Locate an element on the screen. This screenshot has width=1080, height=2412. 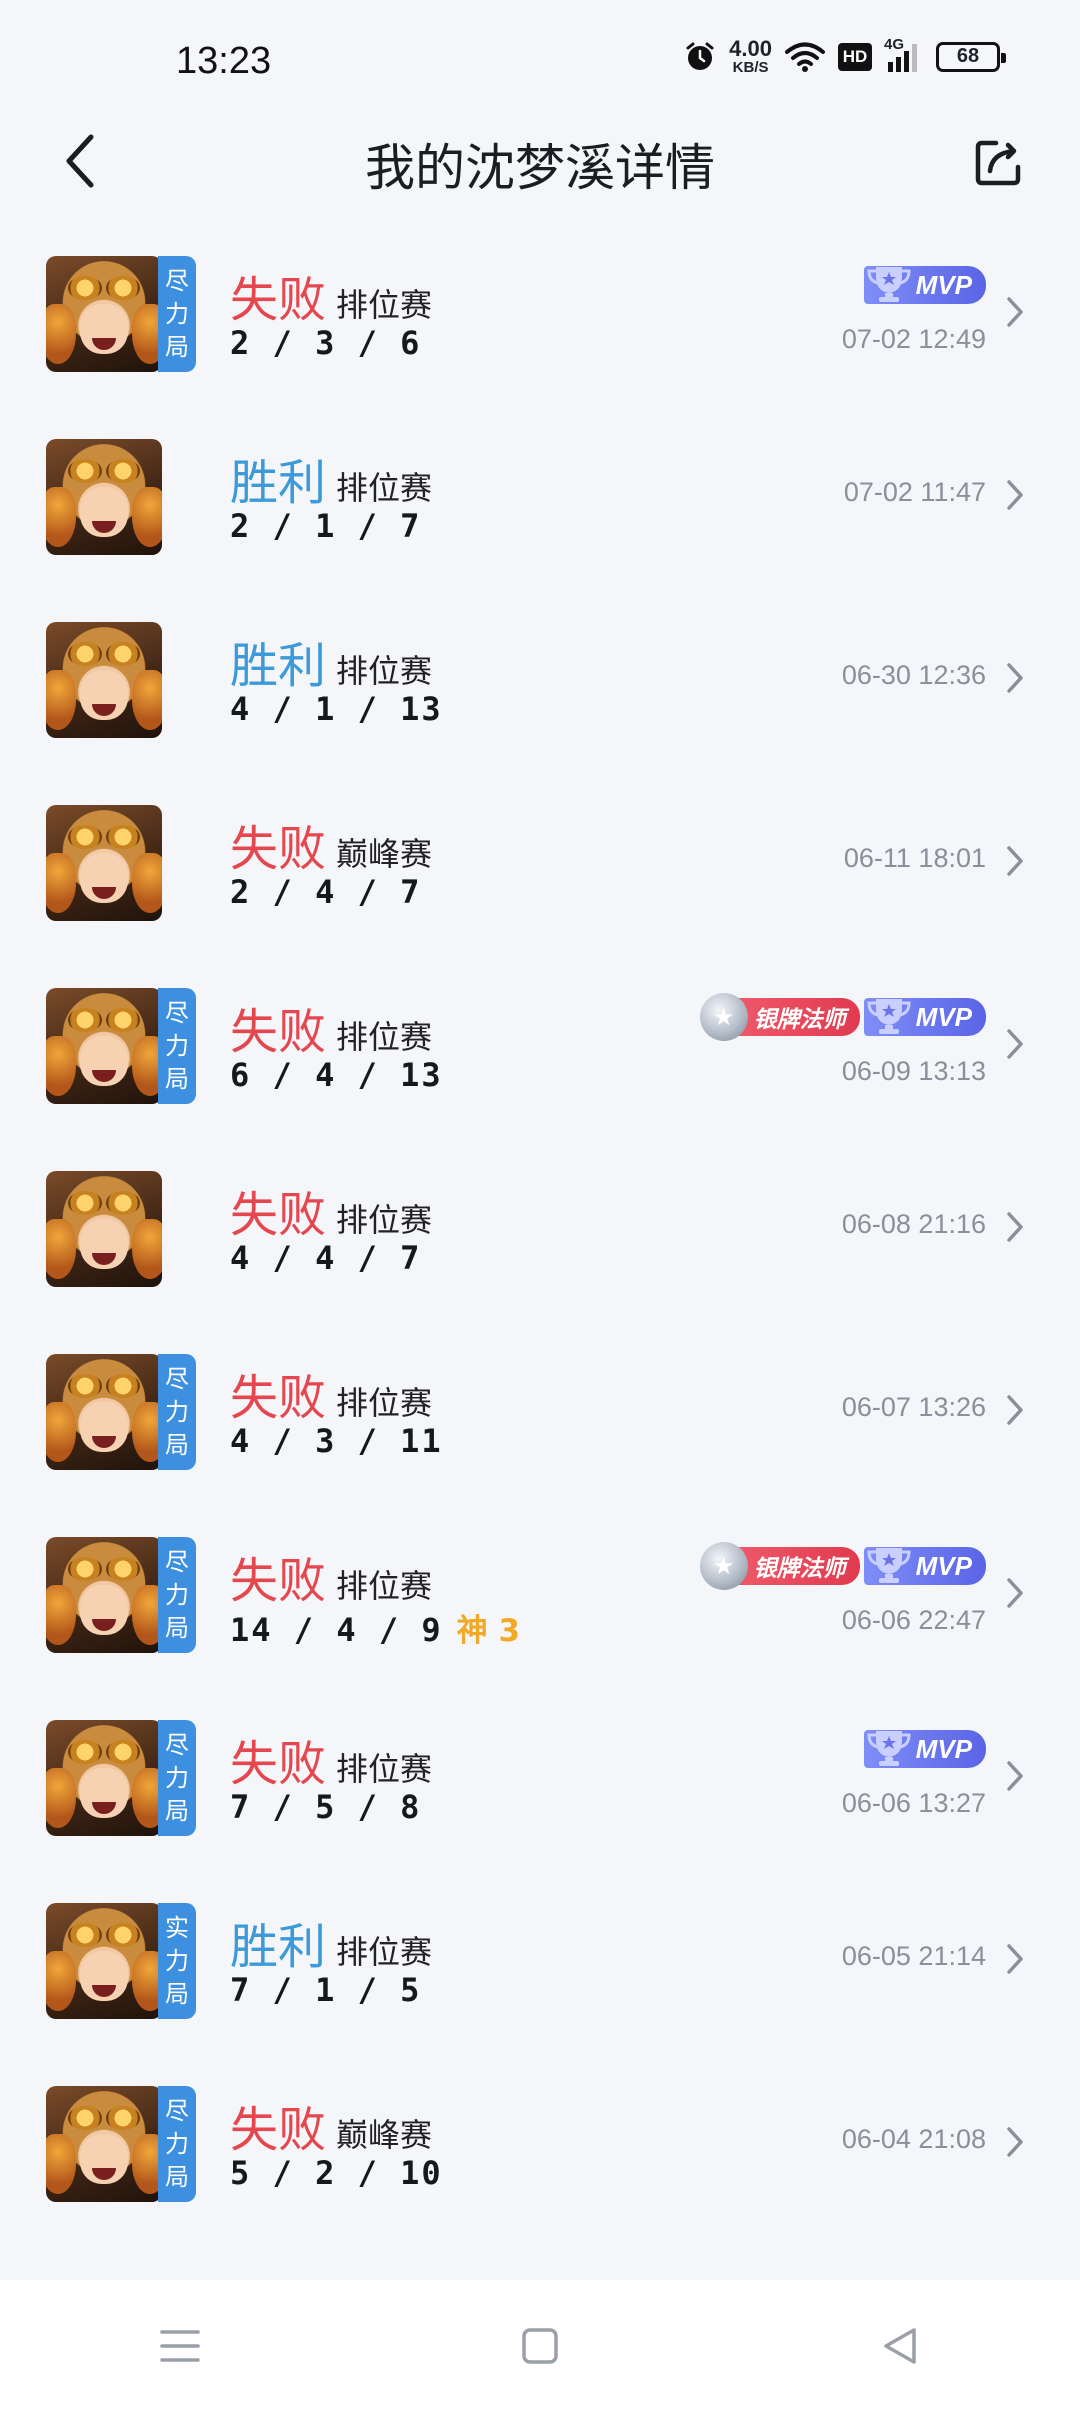
match-datetime: 07-02 11:47 is located at coordinates (914, 492).